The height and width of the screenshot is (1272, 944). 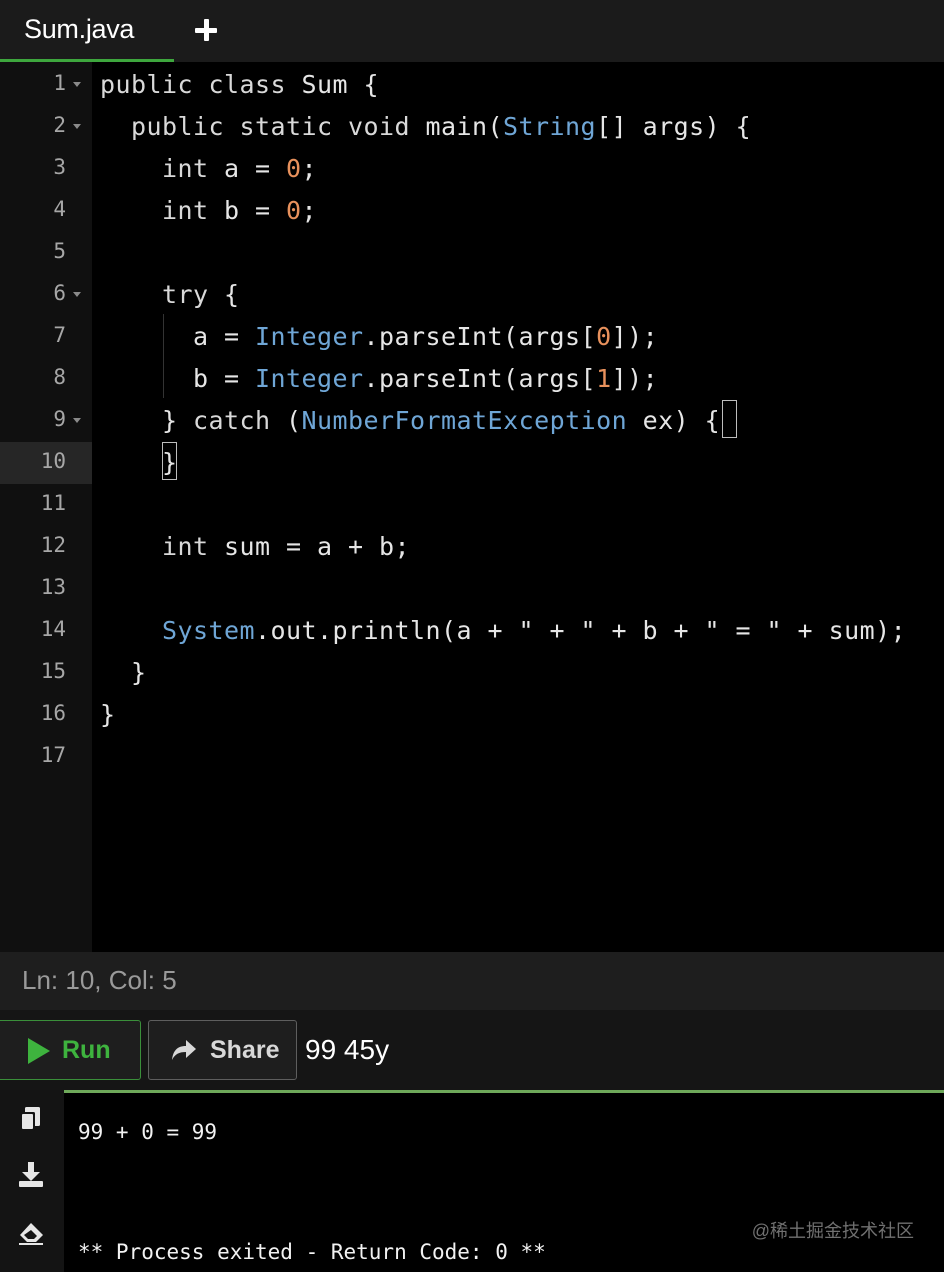 I want to click on line-number-row: 1, so click(x=46, y=85).